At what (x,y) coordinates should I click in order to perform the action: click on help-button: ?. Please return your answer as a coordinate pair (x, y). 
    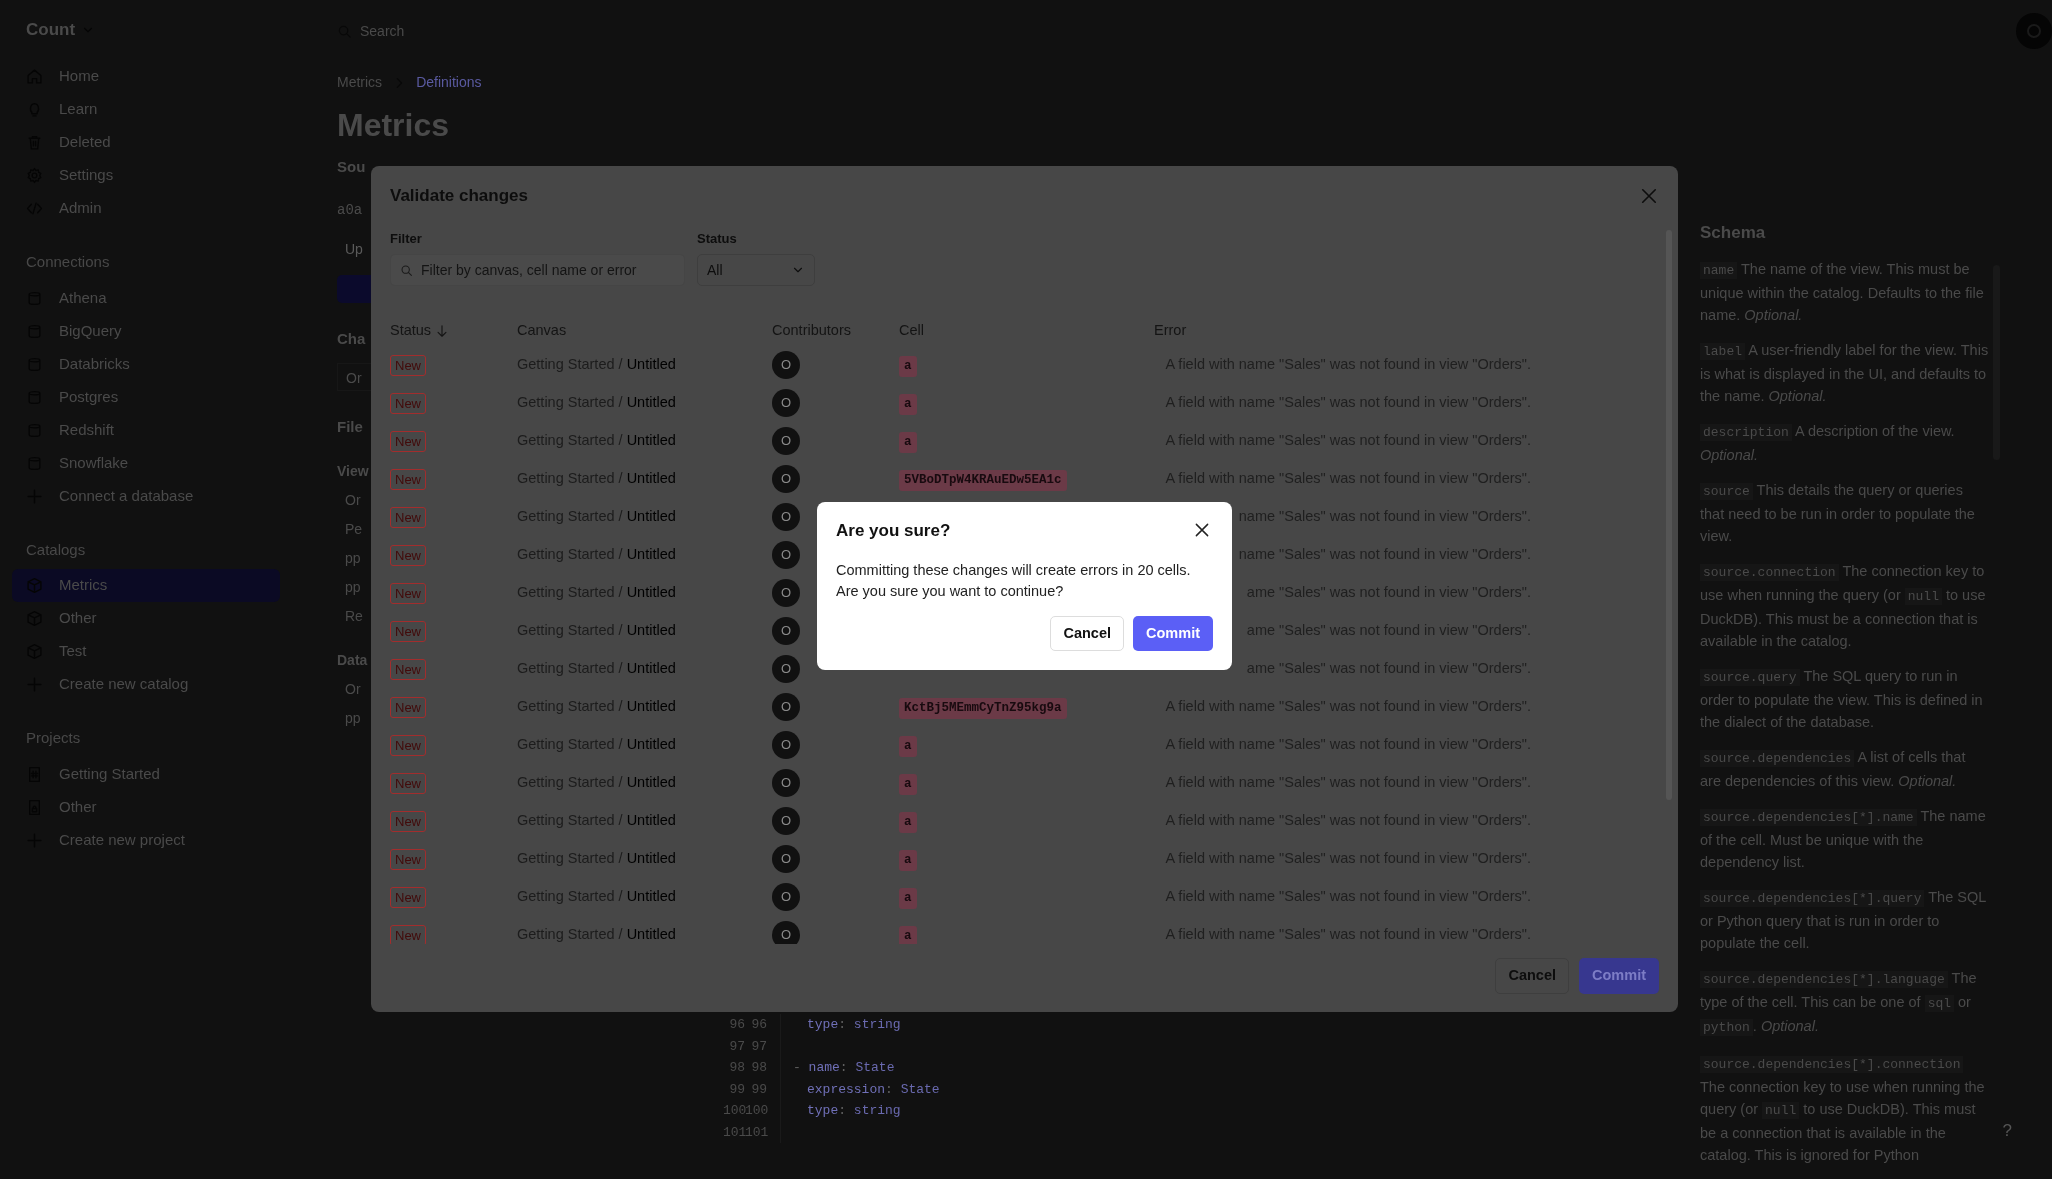
    Looking at the image, I should click on (2007, 1131).